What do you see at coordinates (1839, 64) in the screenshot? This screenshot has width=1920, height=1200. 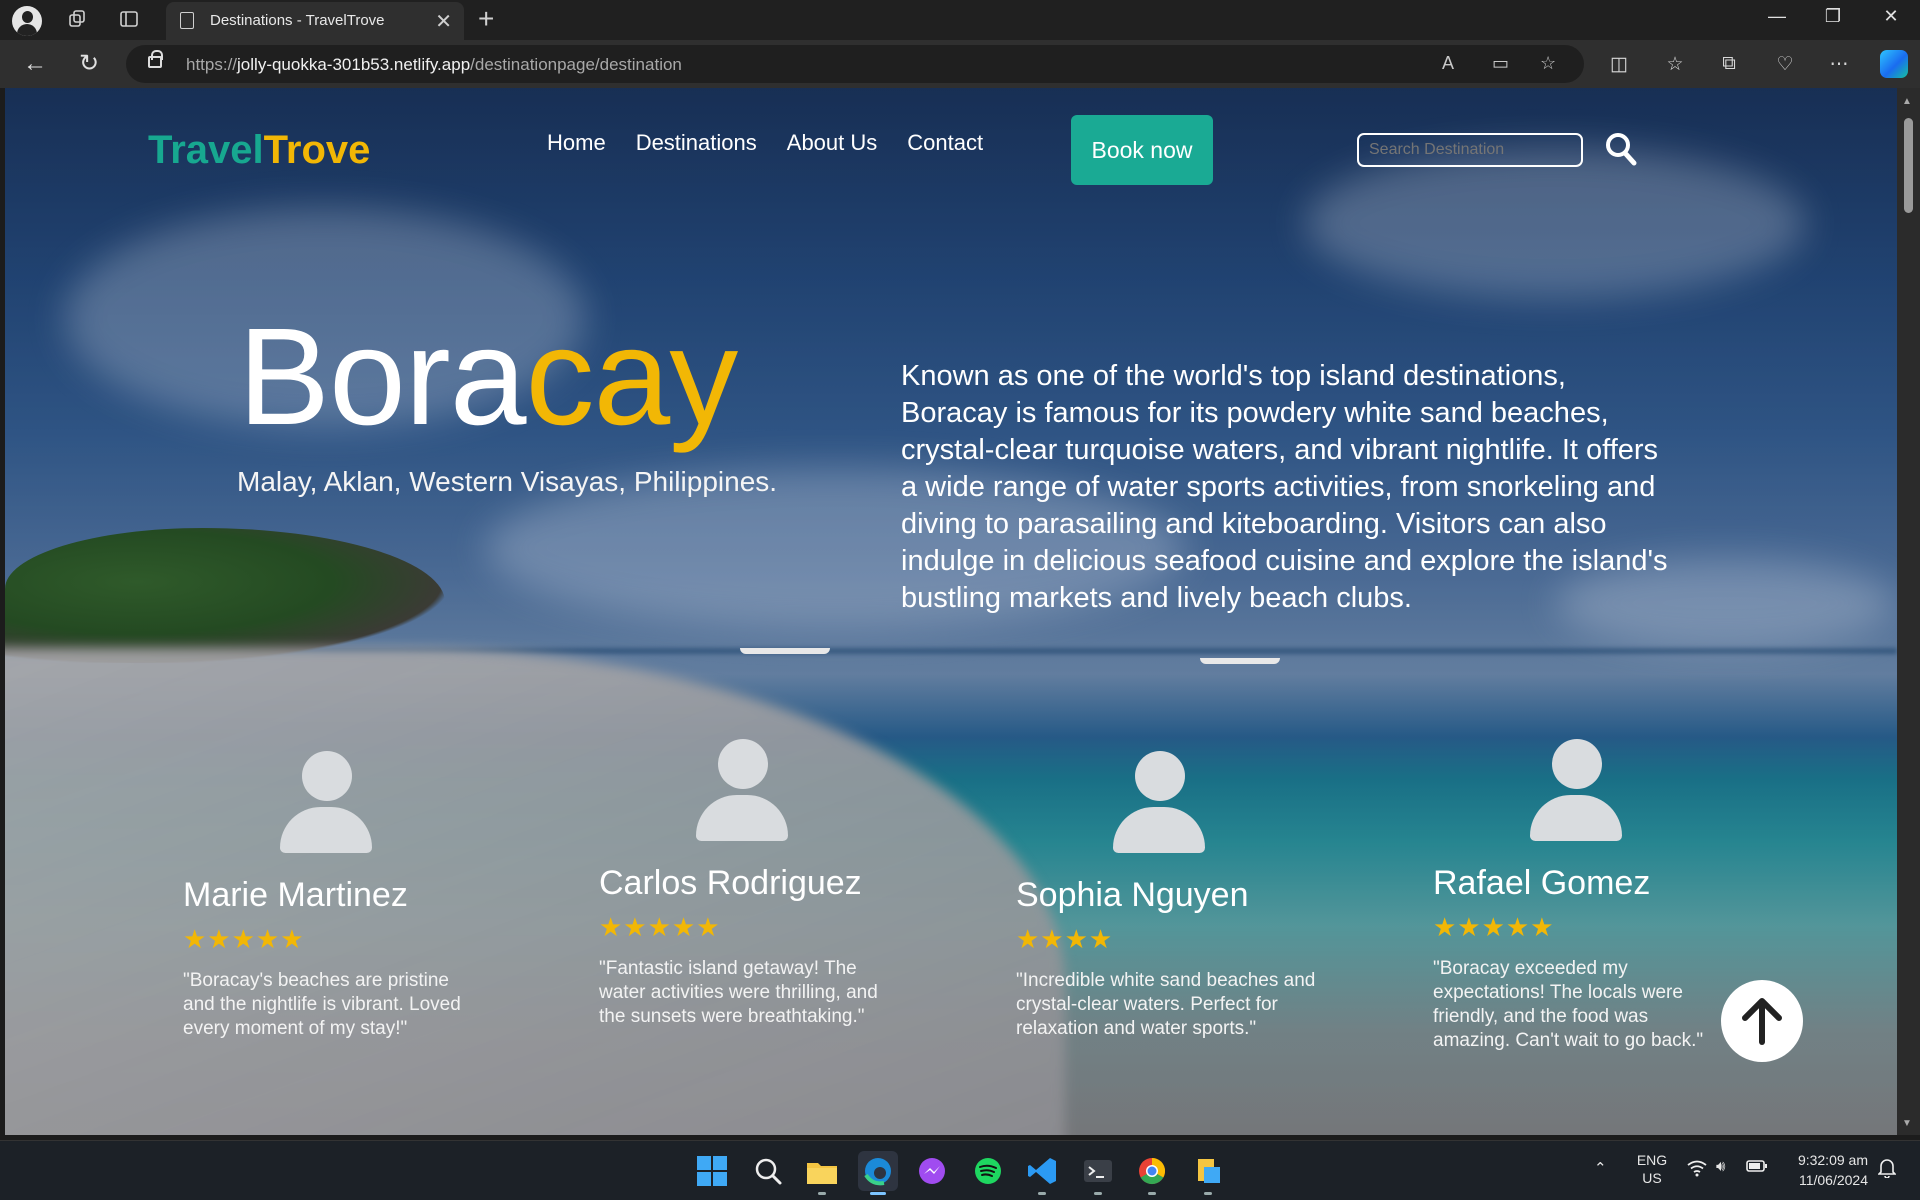 I see `more-options-icon: ⋯` at bounding box center [1839, 64].